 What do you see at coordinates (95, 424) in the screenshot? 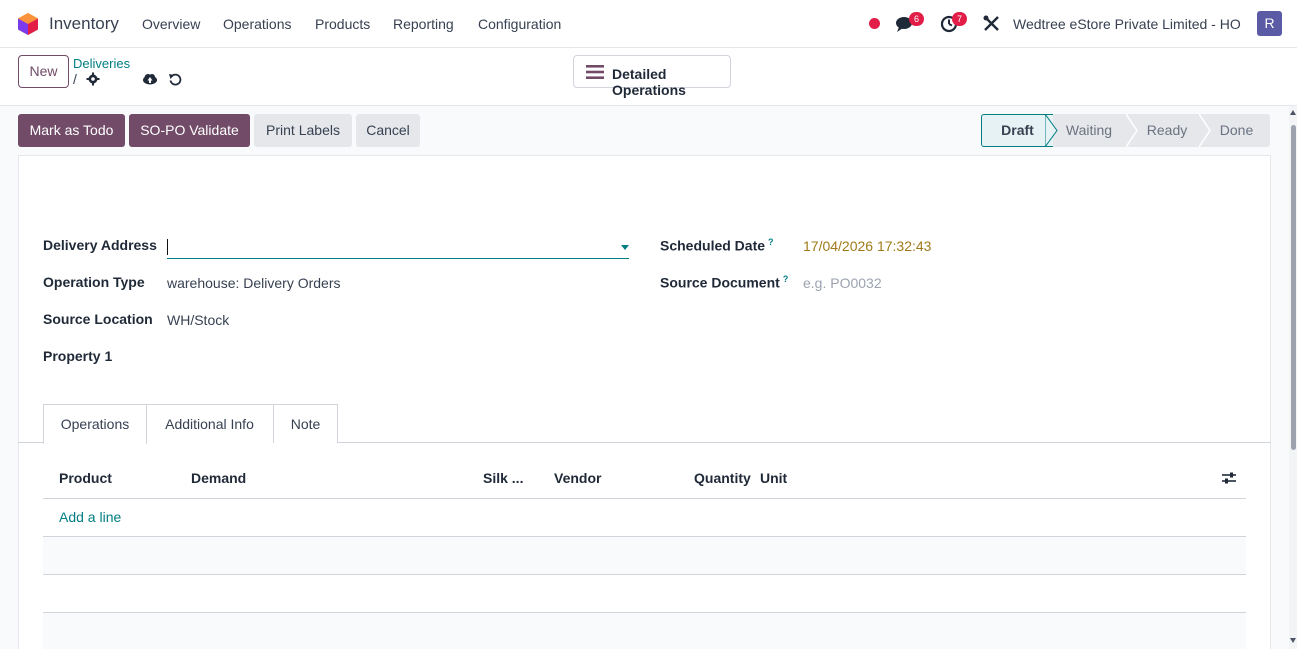
I see `tab-operations: Operations` at bounding box center [95, 424].